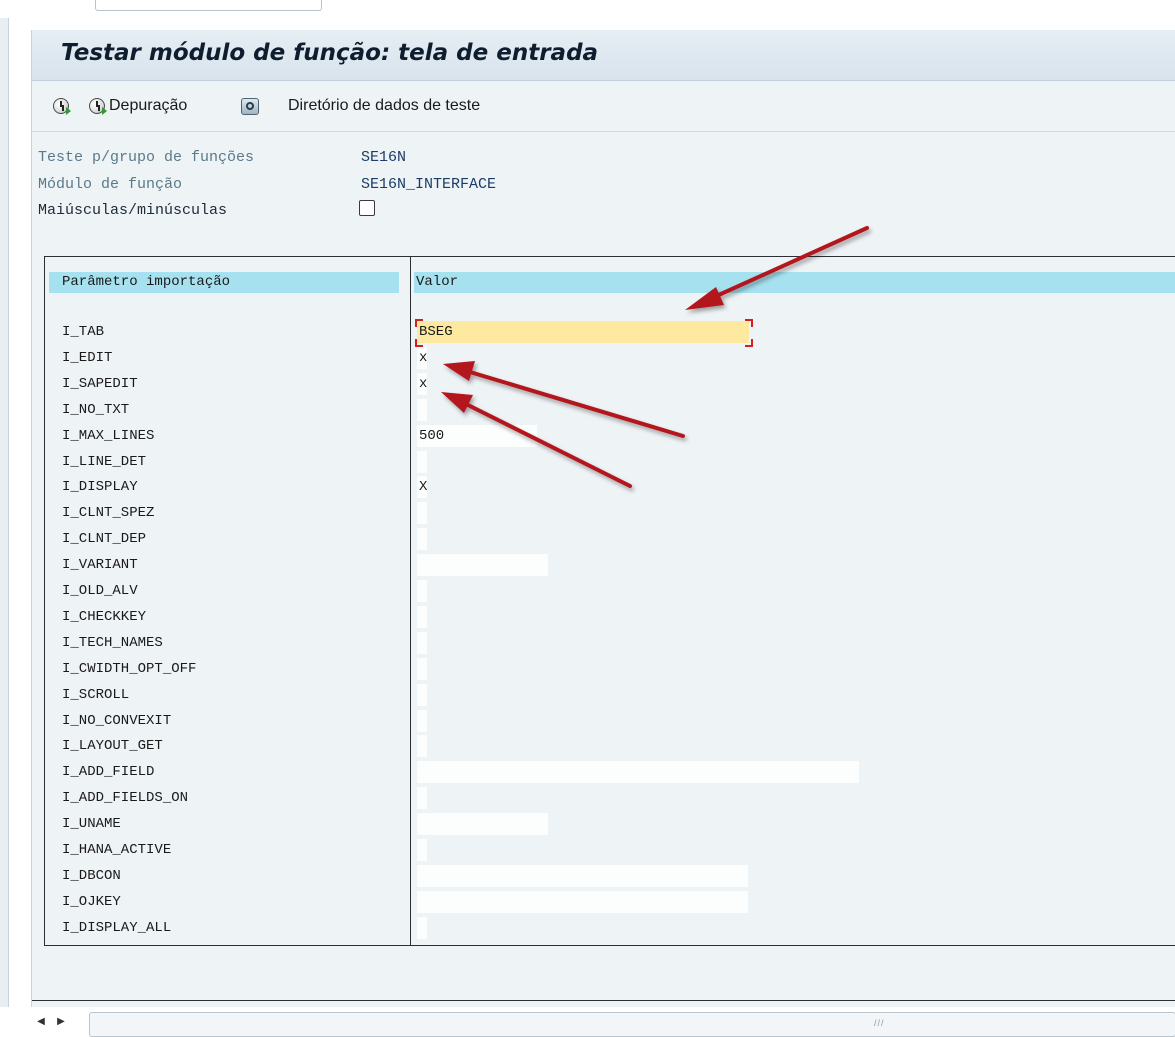 The image size is (1175, 1037). What do you see at coordinates (108, 772) in the screenshot?
I see `parameter-name: I_ADD_FIELD` at bounding box center [108, 772].